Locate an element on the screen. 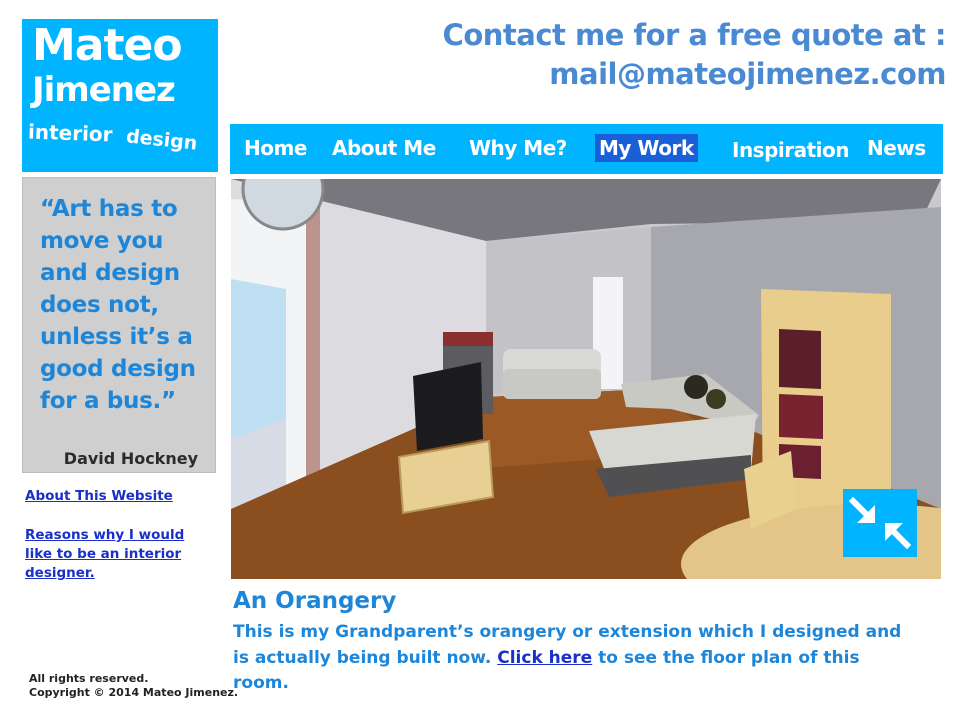 This screenshot has height=720, width=960. nav-inspiration: Inspiration is located at coordinates (790, 150).